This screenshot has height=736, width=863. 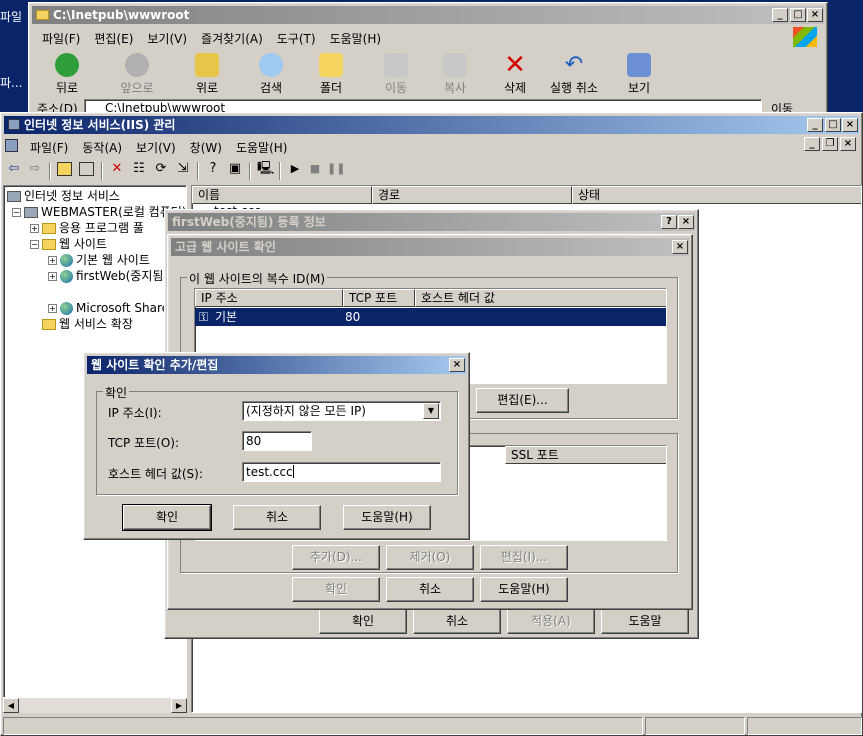 I want to click on iis-titlebar: 인터넷 정보 서비스(IIS) 관리 _ □ ×, so click(x=431, y=125).